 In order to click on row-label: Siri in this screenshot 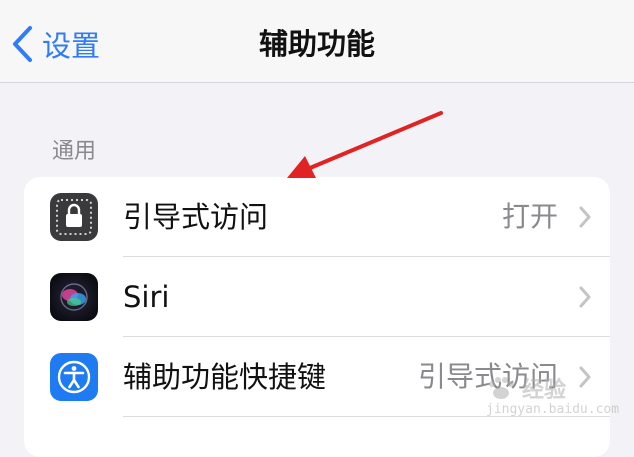, I will do `click(146, 297)`.